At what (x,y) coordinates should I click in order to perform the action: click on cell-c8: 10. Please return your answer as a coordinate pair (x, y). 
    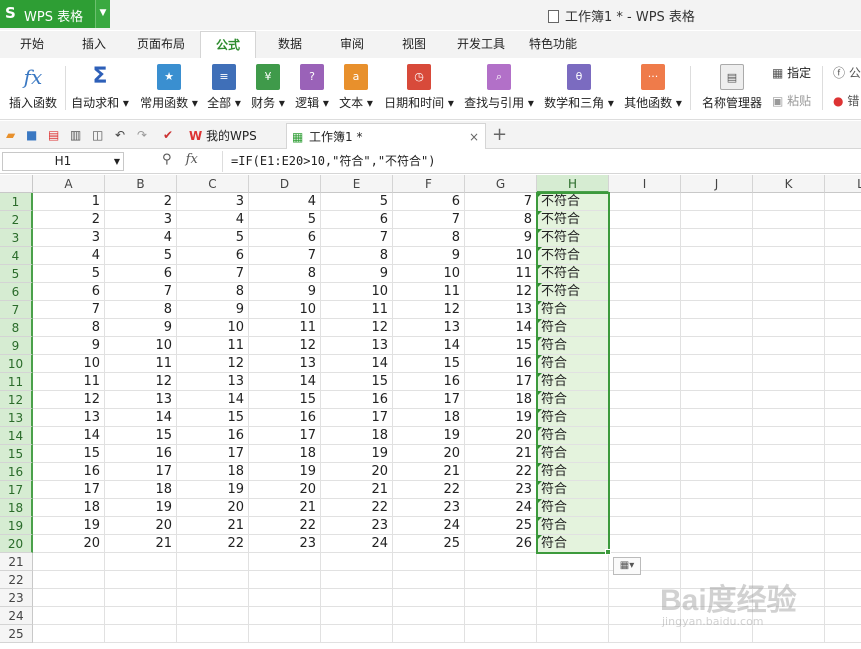
    Looking at the image, I should click on (213, 328).